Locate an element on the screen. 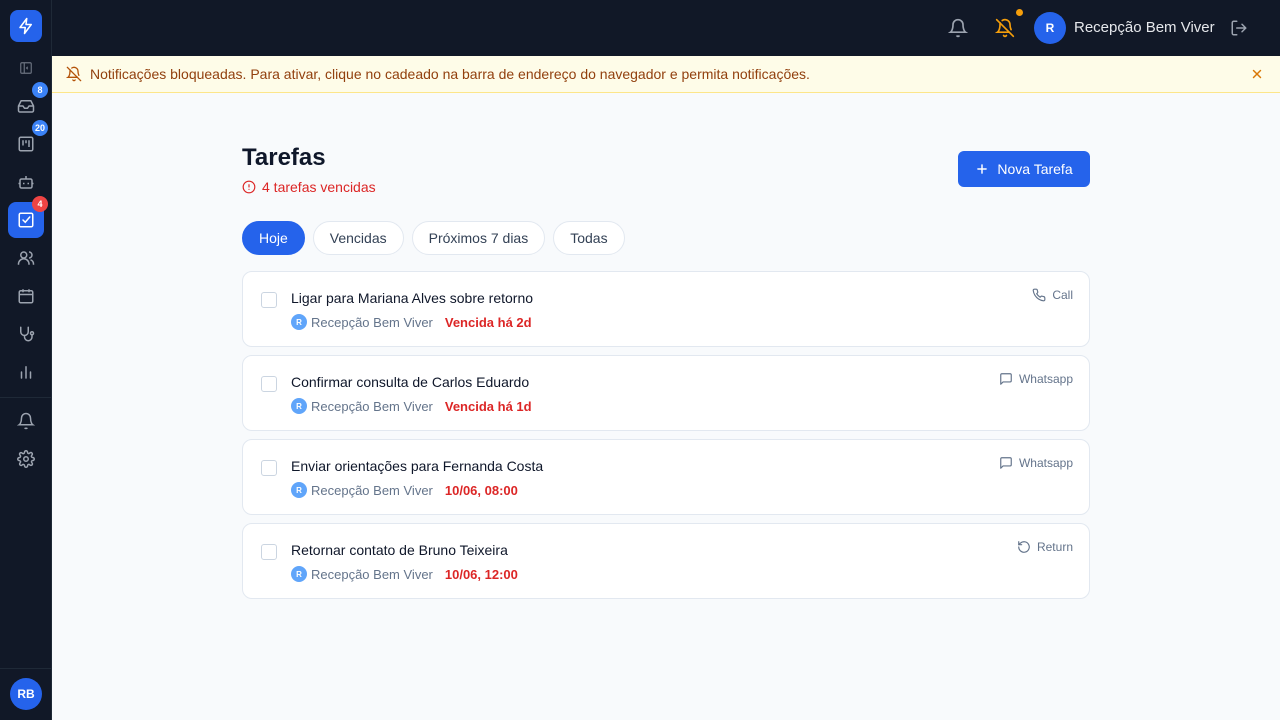 The height and width of the screenshot is (720, 1280). sidebar-item-reports is located at coordinates (26, 372).